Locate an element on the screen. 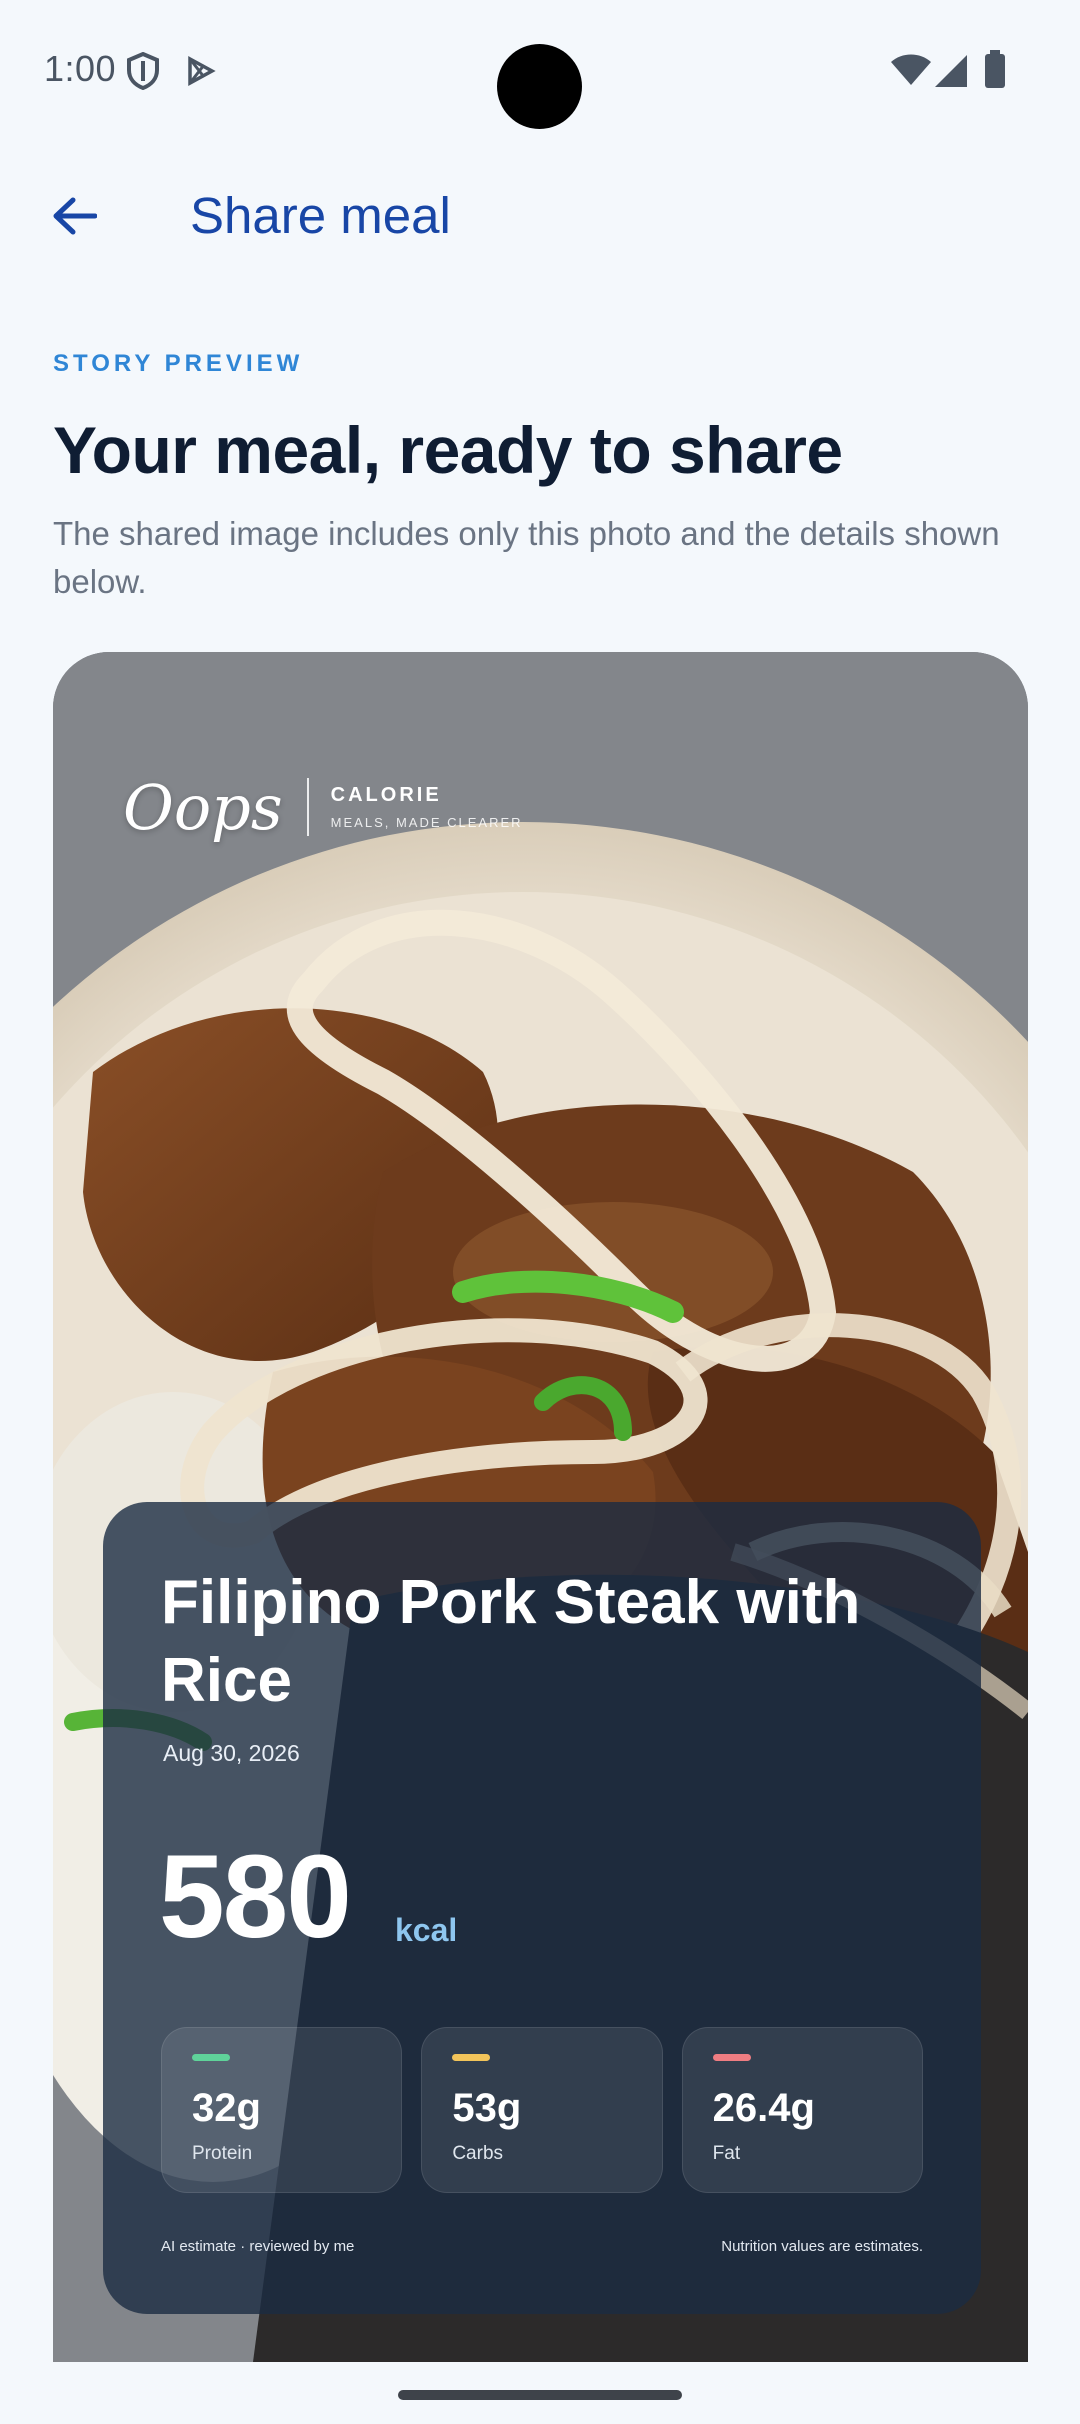  arrow-left-icon is located at coordinates (75, 216).